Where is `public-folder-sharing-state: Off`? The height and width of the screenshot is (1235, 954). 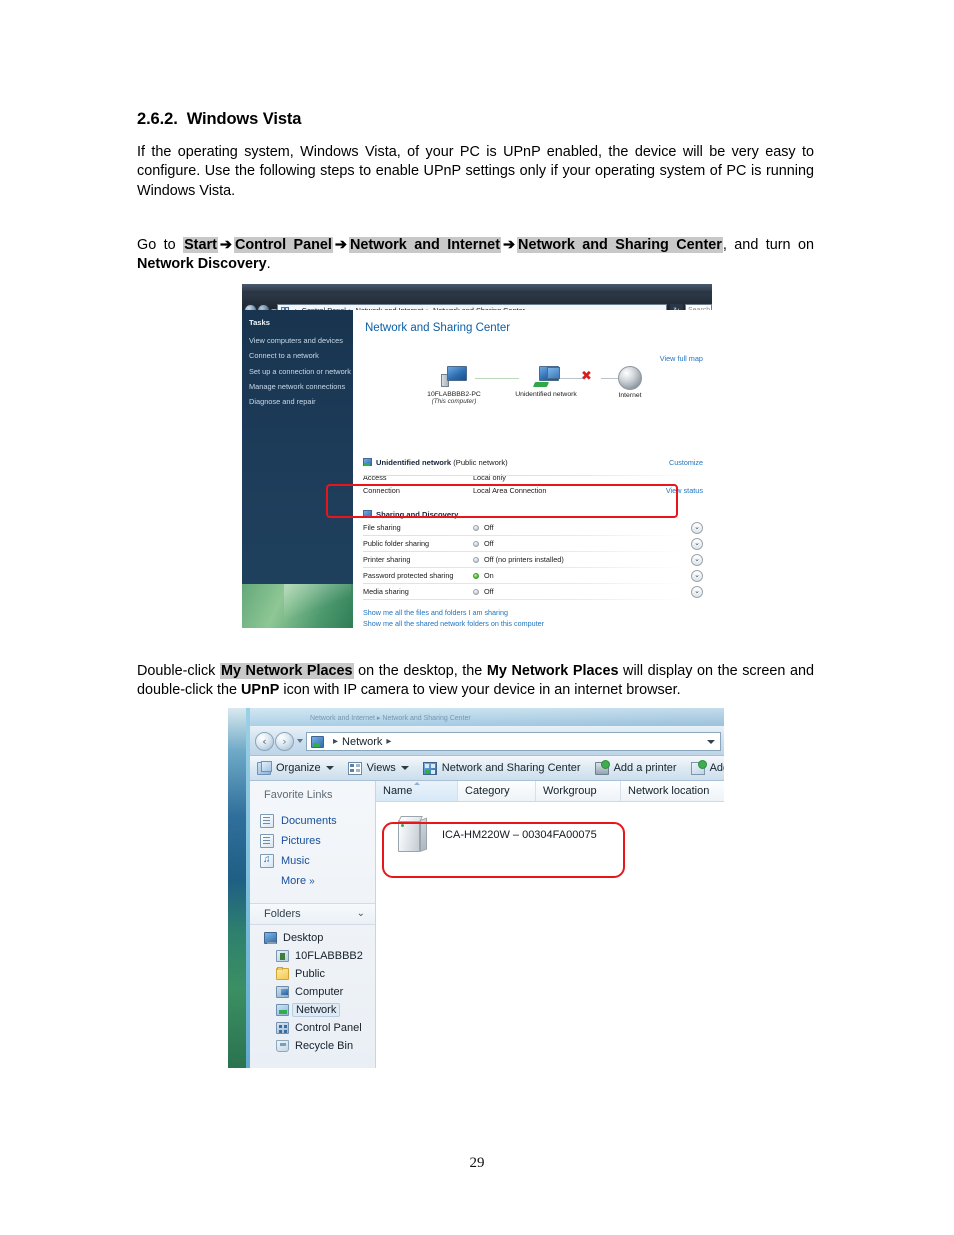
public-folder-sharing-state: Off is located at coordinates (489, 543).